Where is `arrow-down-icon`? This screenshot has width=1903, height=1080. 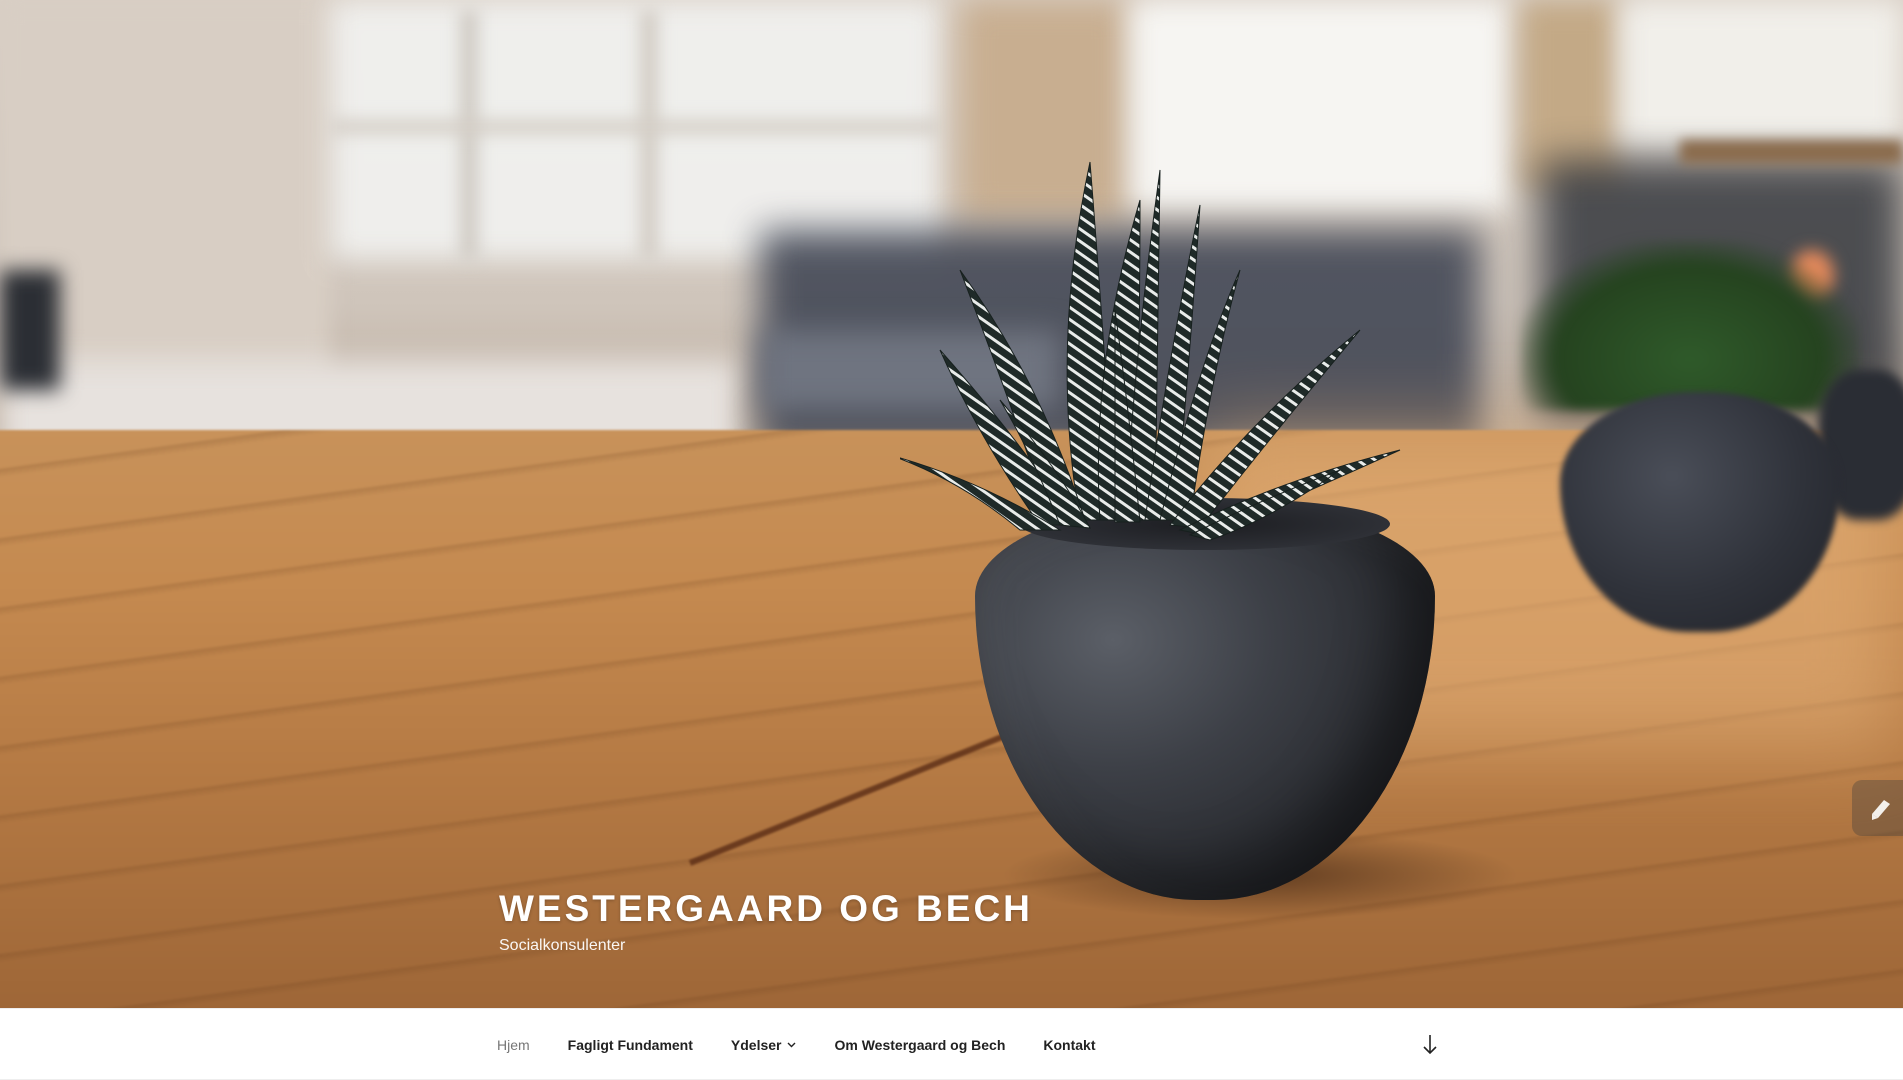 arrow-down-icon is located at coordinates (1430, 1045).